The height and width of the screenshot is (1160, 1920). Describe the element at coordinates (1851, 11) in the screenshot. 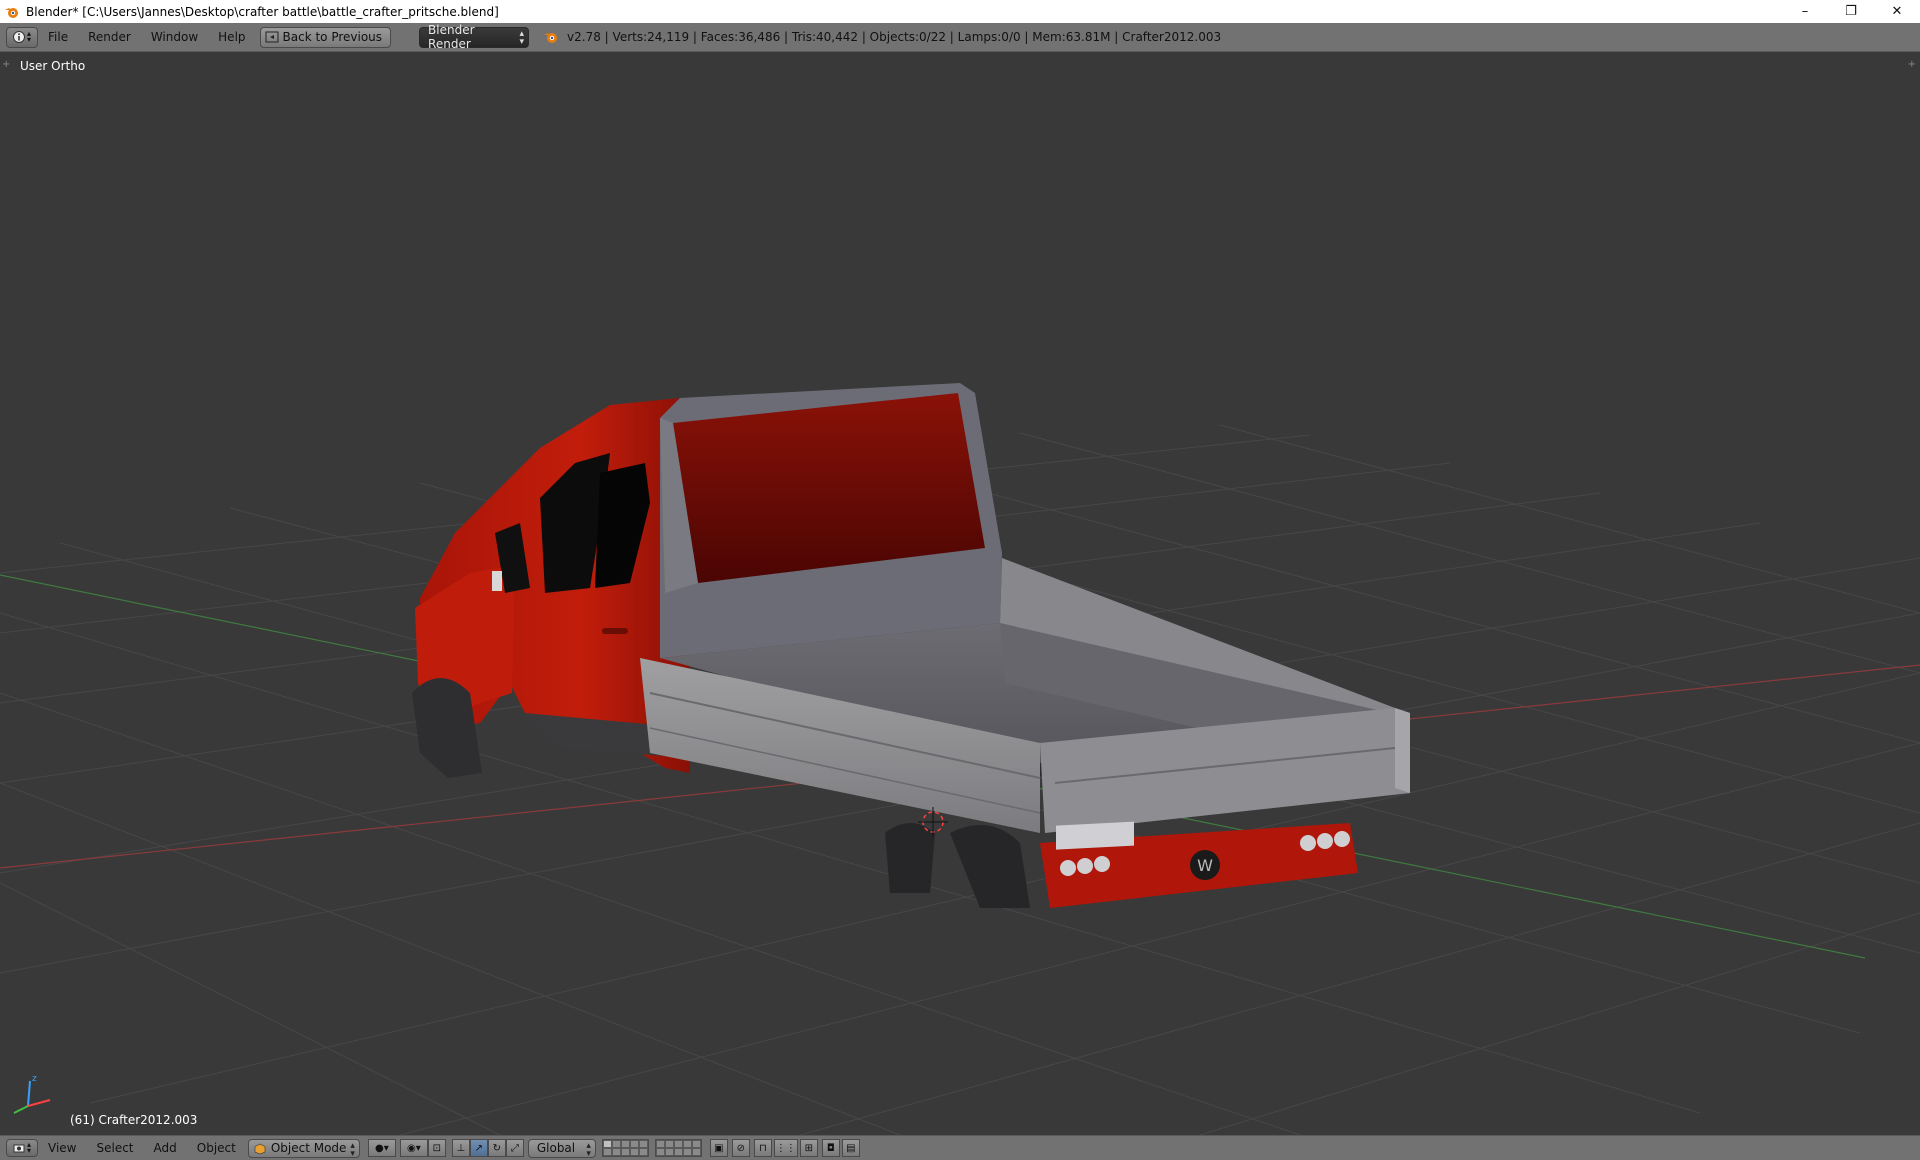

I see `restore-button: ❐` at that location.